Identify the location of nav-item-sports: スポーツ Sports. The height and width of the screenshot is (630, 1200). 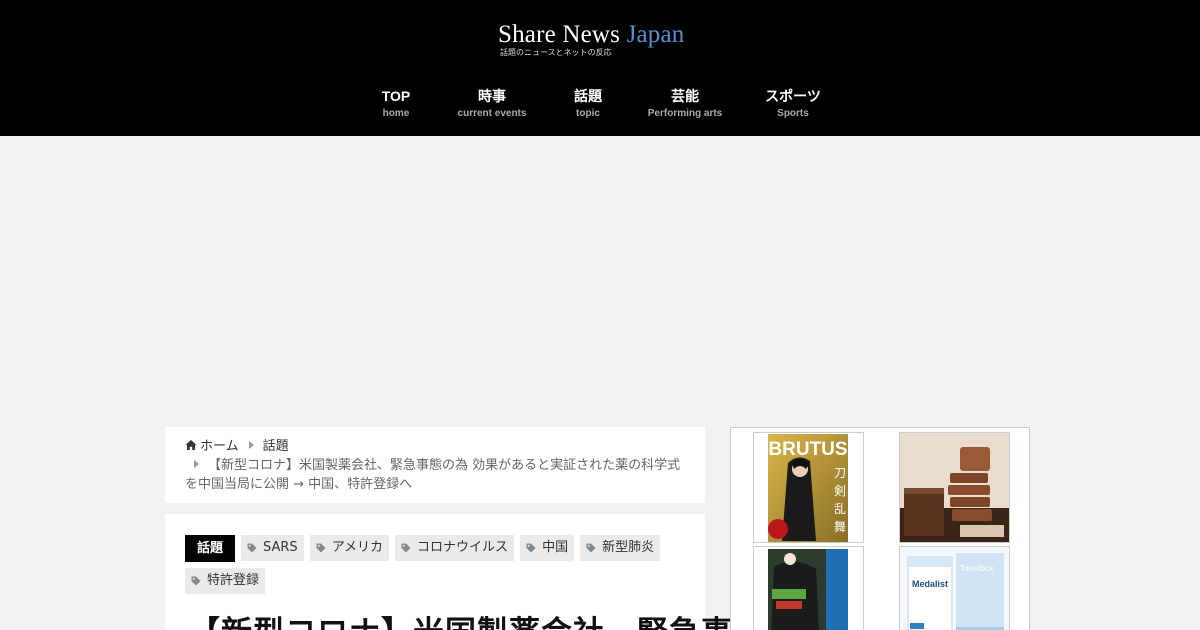
(793, 104).